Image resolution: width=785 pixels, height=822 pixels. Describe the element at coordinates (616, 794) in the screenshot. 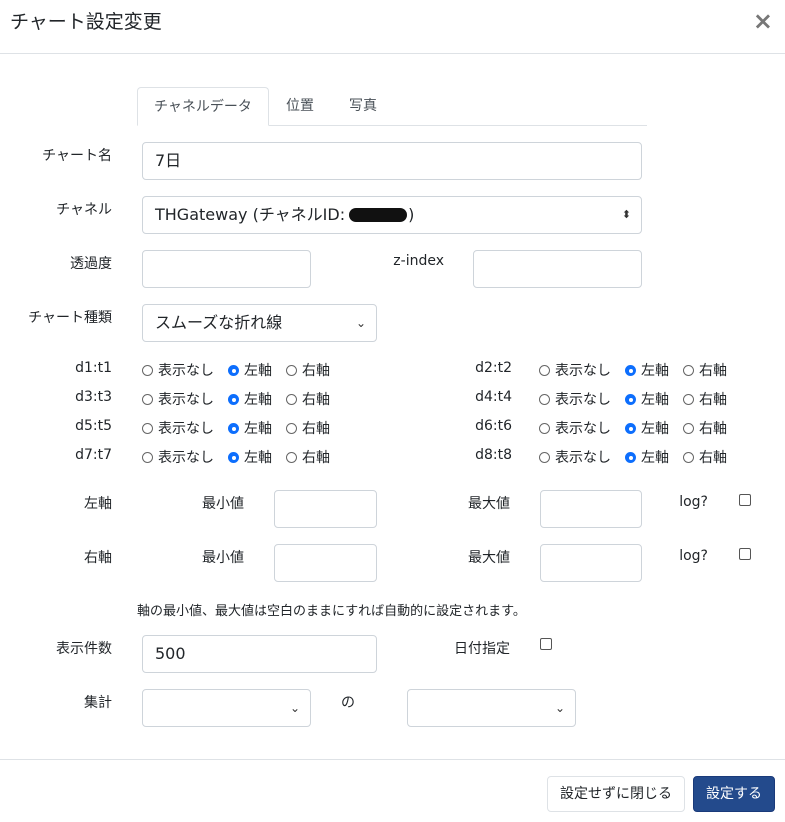

I see `close-without-save-button: 設定せずに閉じる` at that location.